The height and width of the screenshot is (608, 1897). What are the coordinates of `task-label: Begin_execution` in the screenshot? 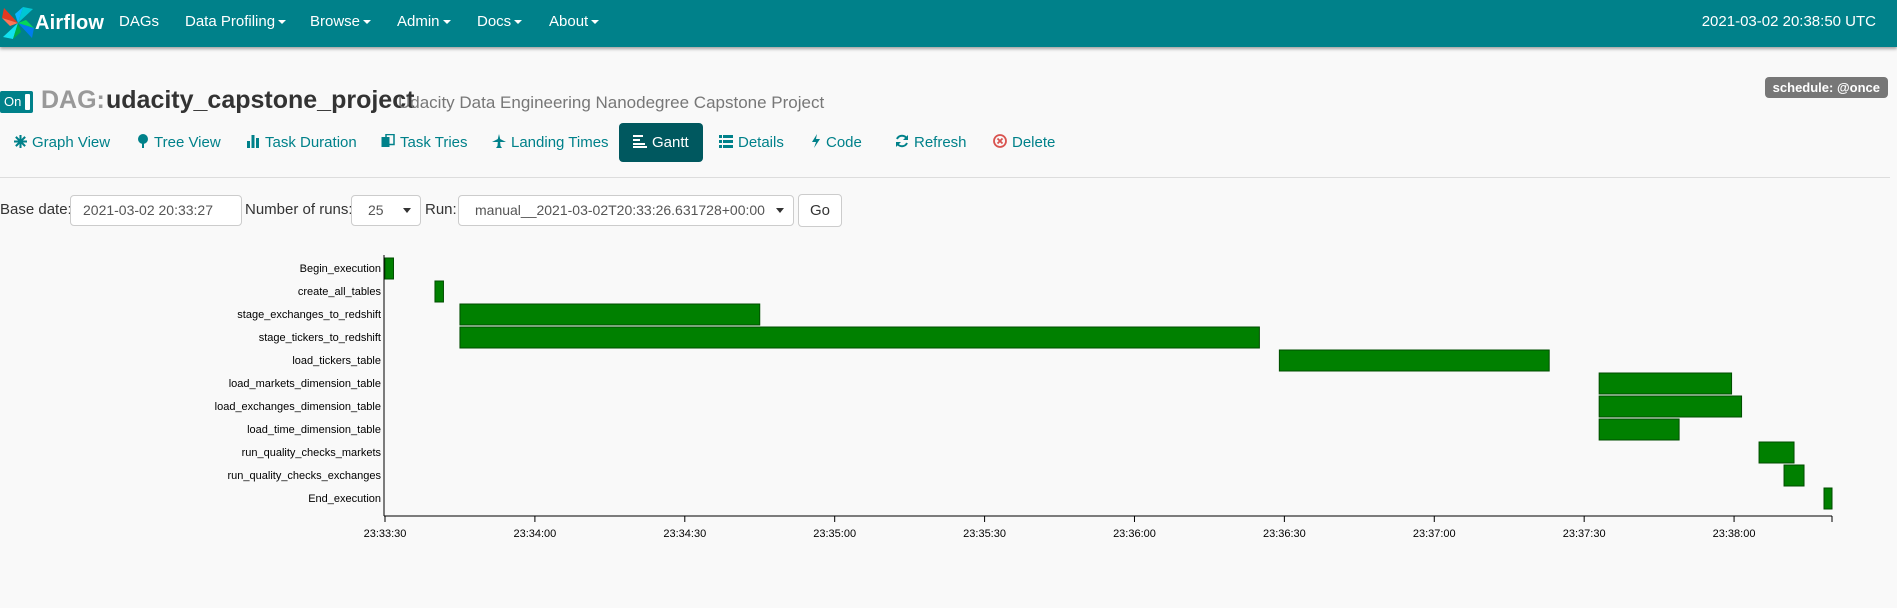 It's located at (340, 269).